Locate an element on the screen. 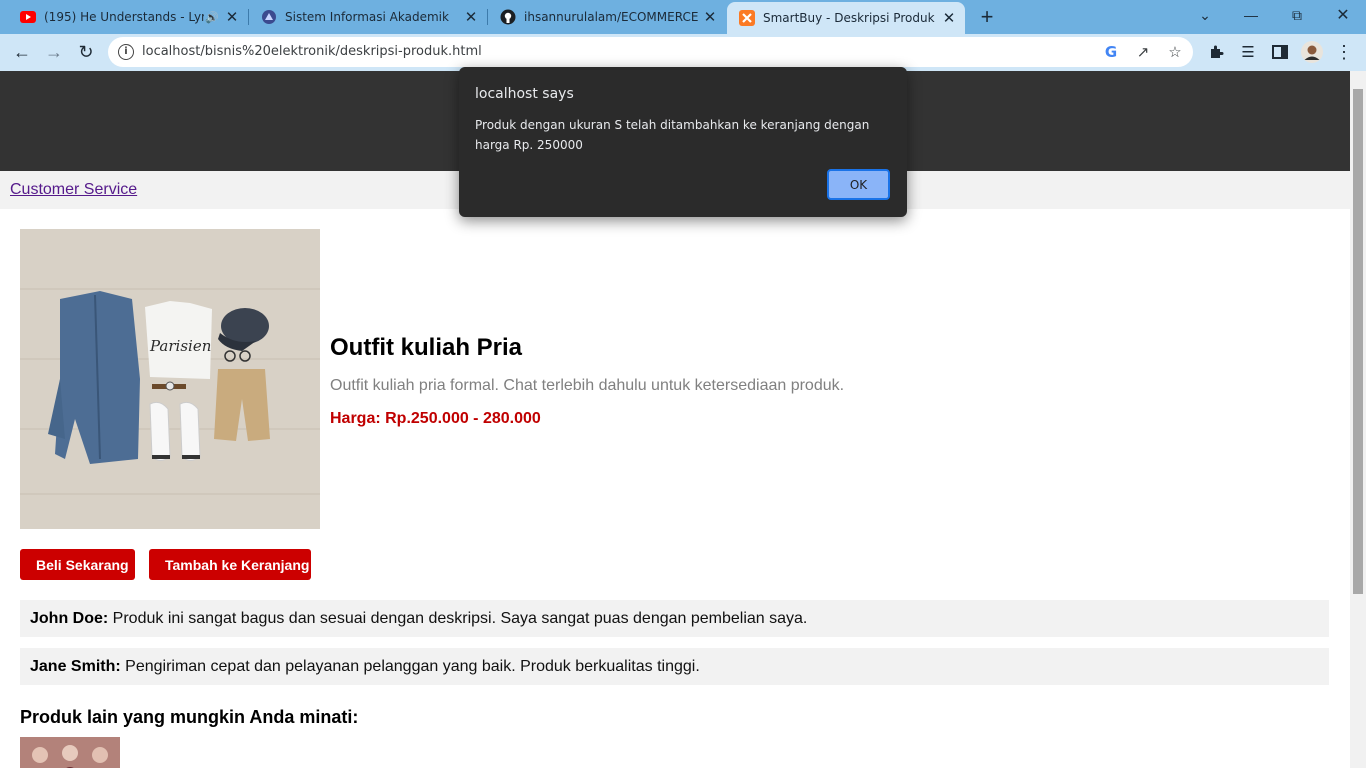  reviewer-name: John Doe: is located at coordinates (69, 618).